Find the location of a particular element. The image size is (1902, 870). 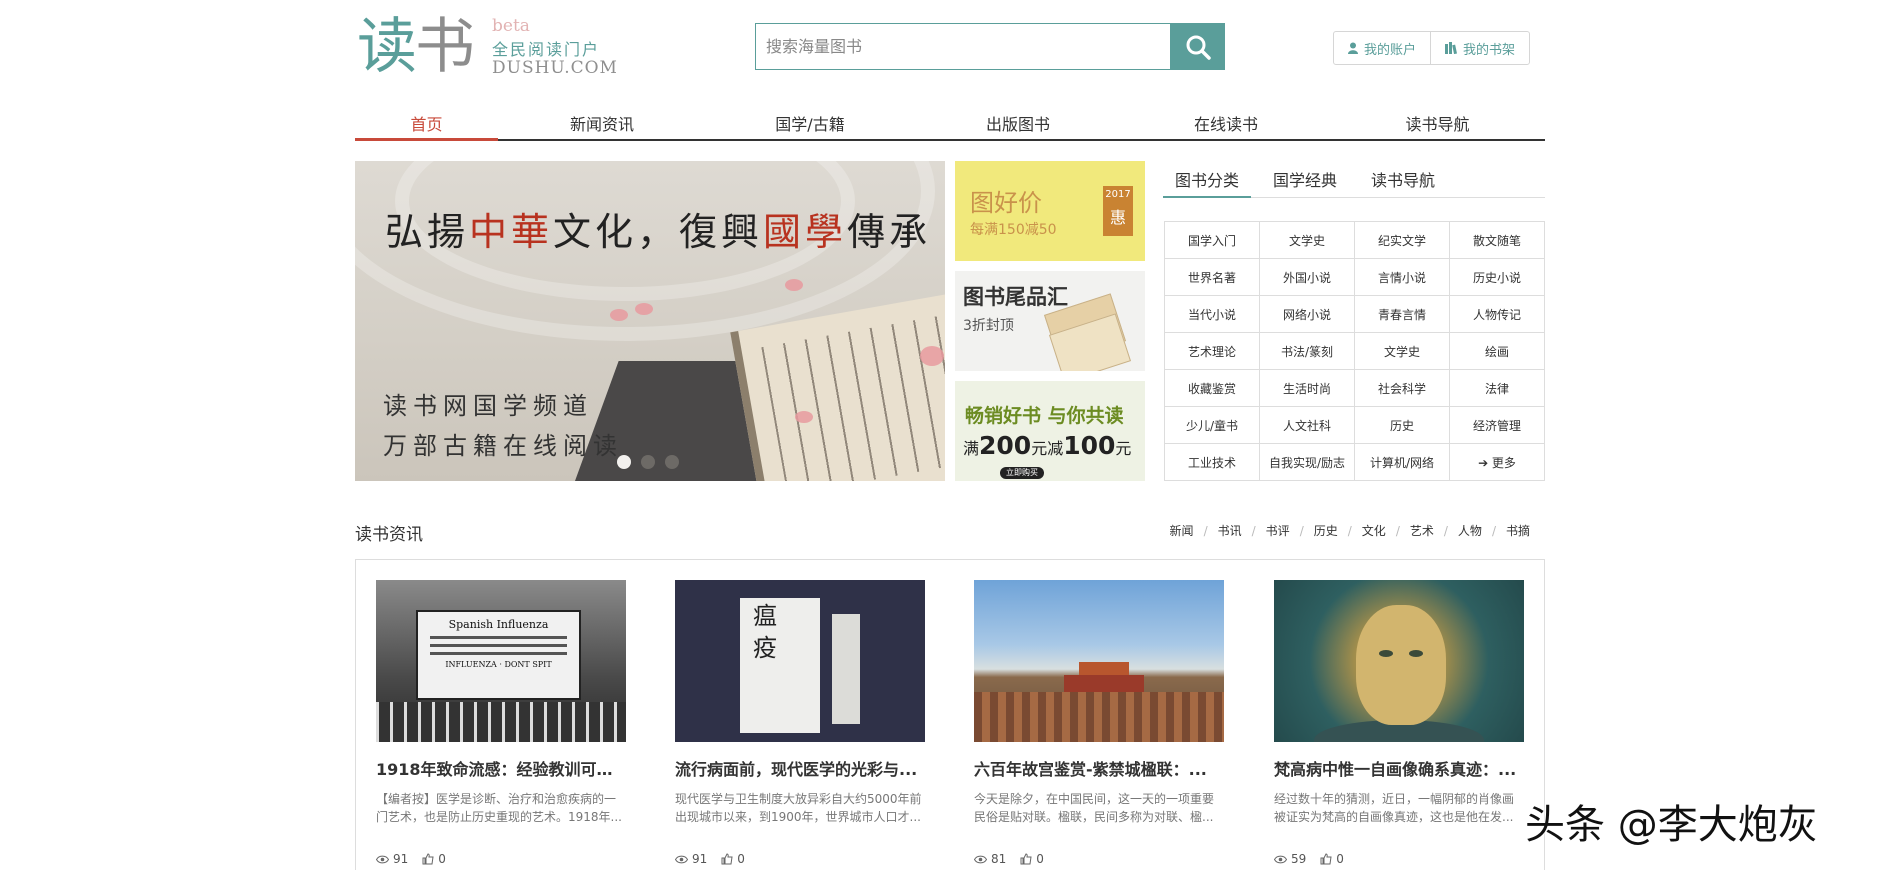

promo3-offer-d: 100 is located at coordinates (1089, 445).